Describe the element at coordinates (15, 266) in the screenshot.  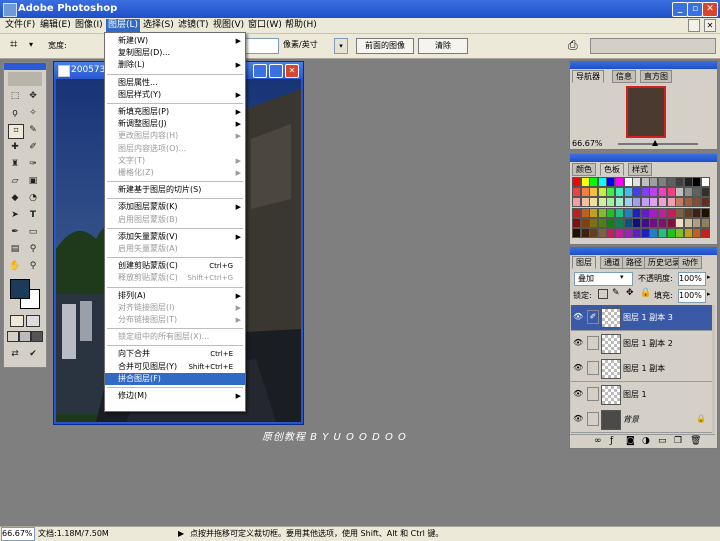
I see `hand-tool-icon: ✋` at that location.